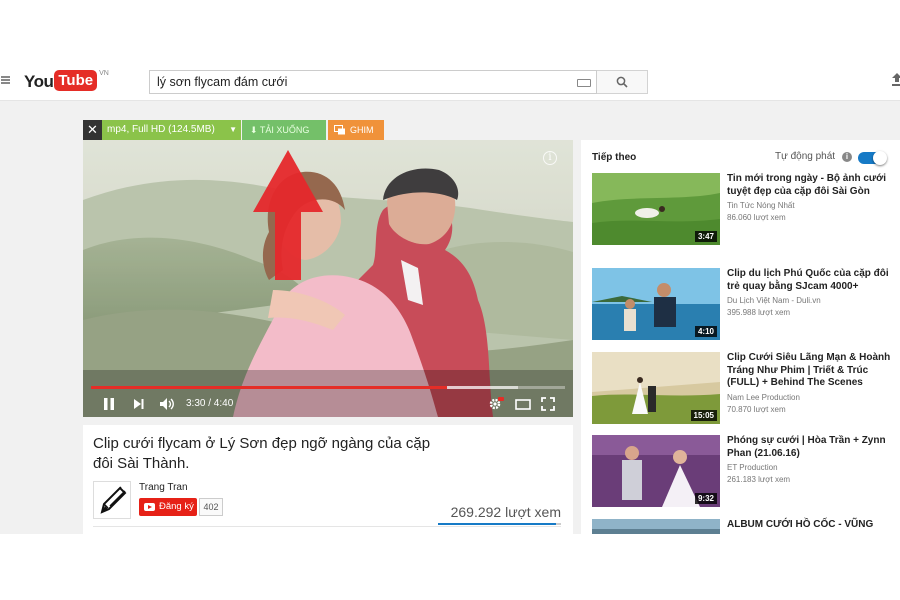  I want to click on like-ratio-fill, so click(497, 524).